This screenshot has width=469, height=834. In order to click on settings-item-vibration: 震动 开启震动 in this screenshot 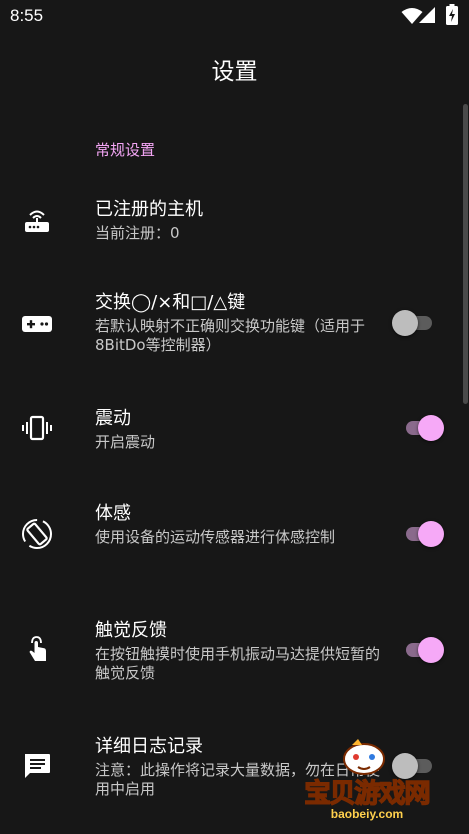, I will do `click(231, 428)`.